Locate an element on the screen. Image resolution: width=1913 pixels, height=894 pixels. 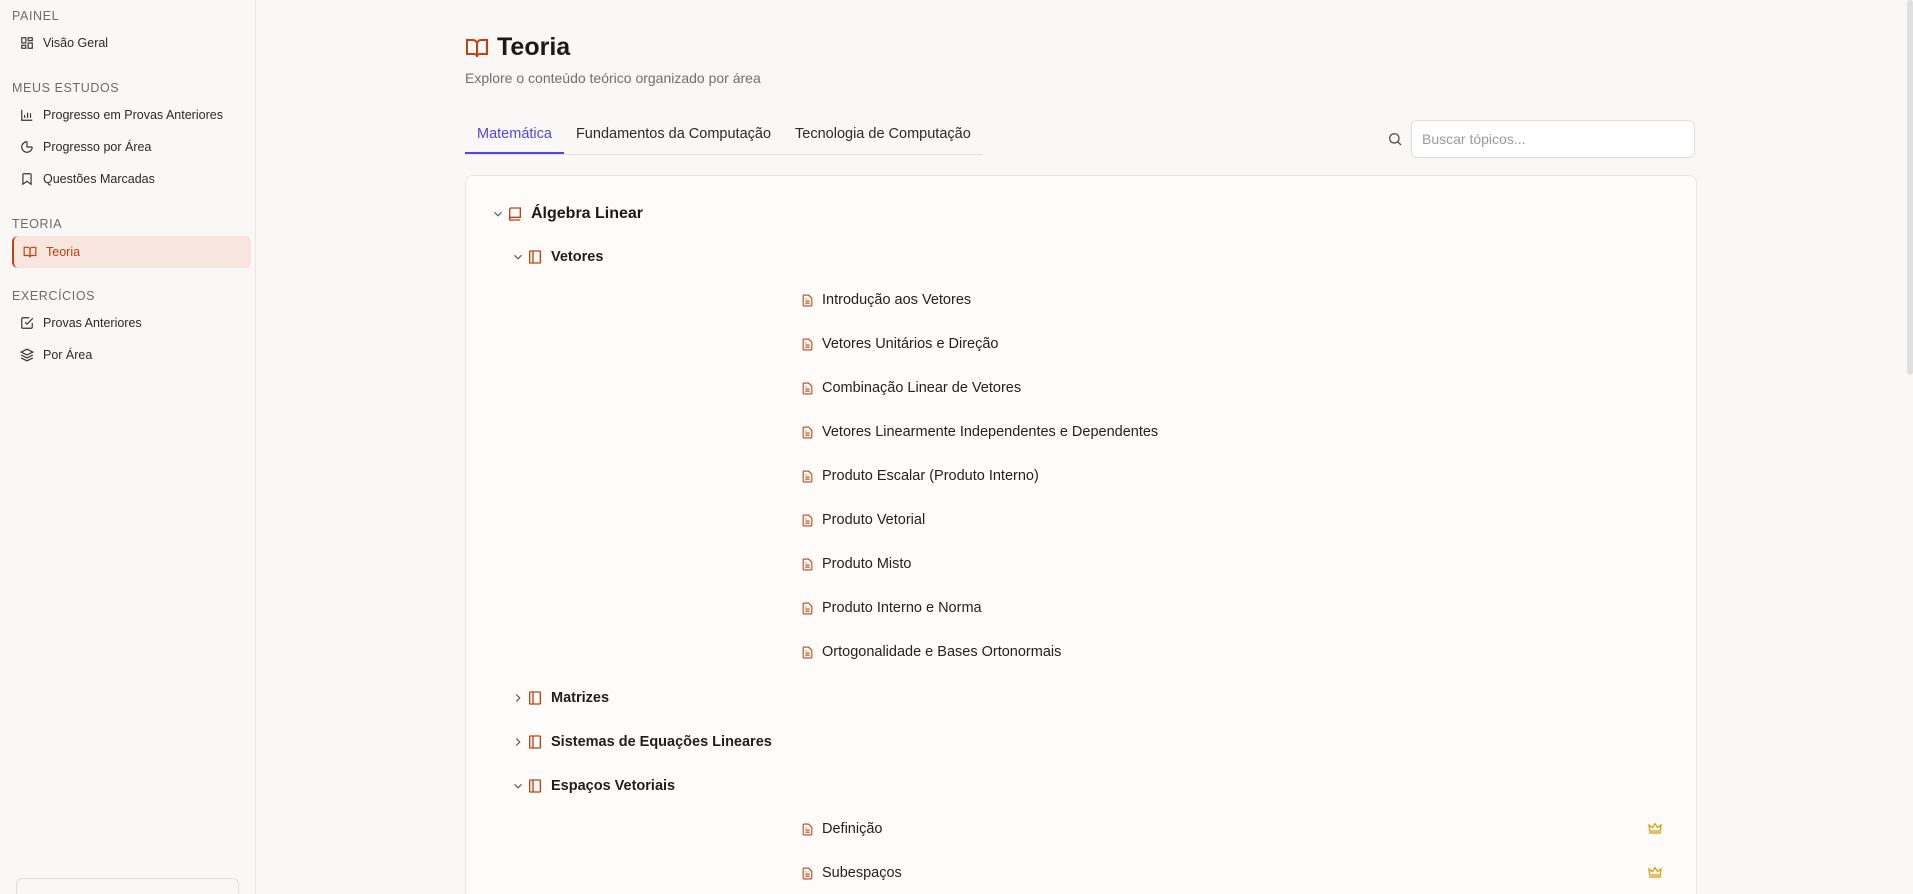
tree-topic: Produto Interno e Norma is located at coordinates (891, 608).